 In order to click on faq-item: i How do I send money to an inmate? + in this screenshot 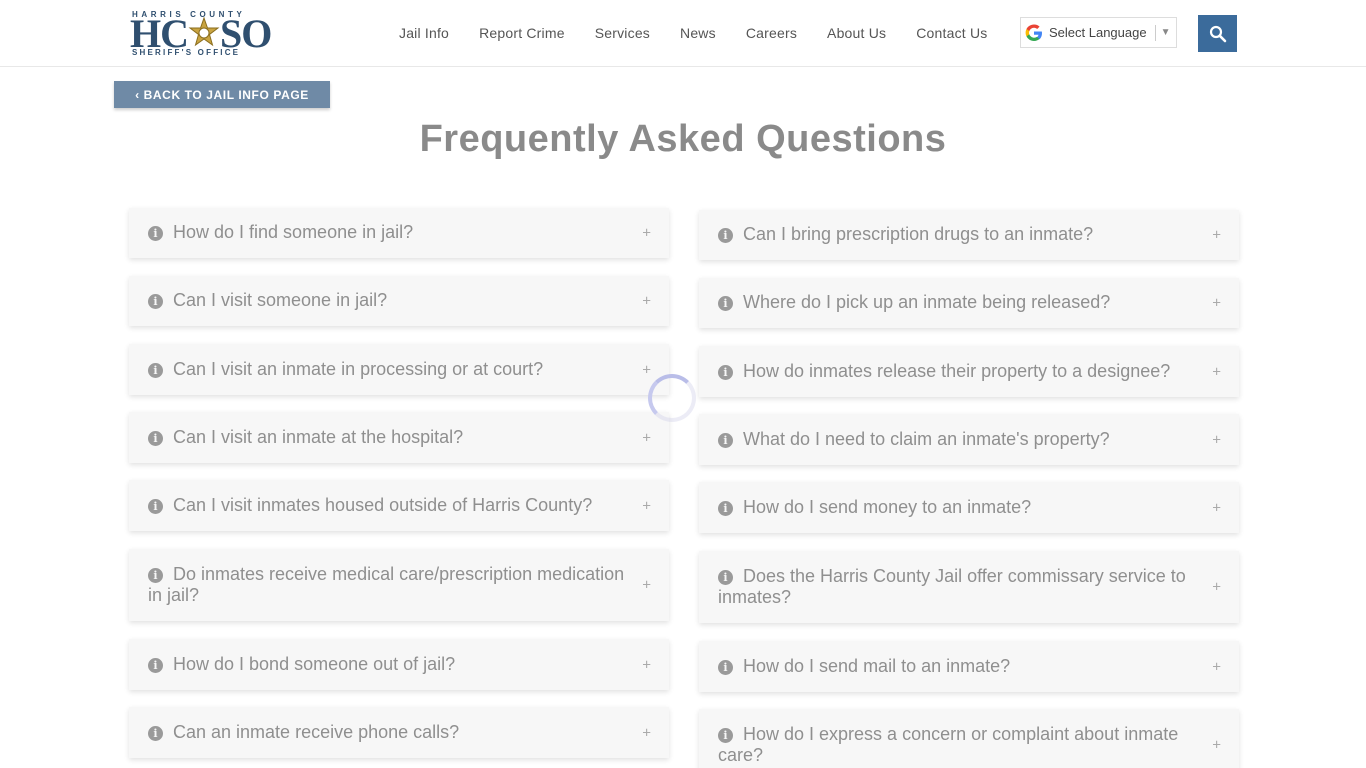, I will do `click(969, 507)`.